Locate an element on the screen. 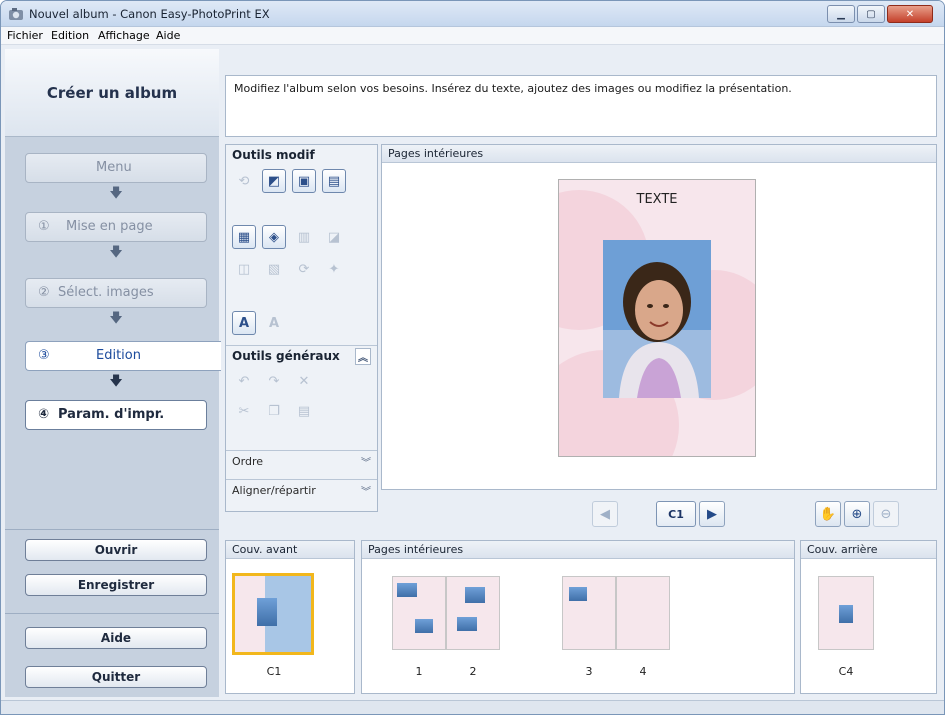 This screenshot has width=945, height=715. step-number: ③ is located at coordinates (44, 355).